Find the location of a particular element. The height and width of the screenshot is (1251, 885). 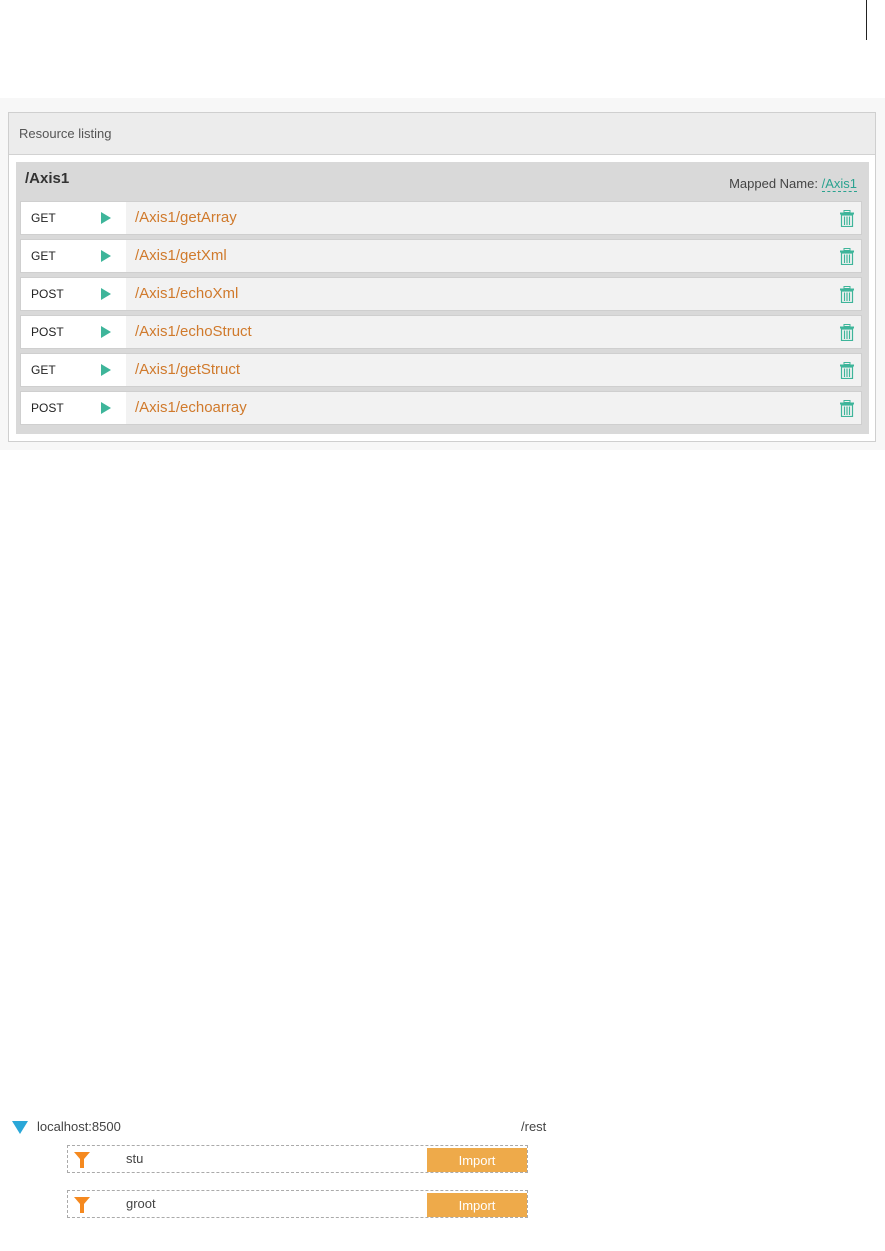

mapped-name: Mapped Name: /Axis1 is located at coordinates (793, 184).